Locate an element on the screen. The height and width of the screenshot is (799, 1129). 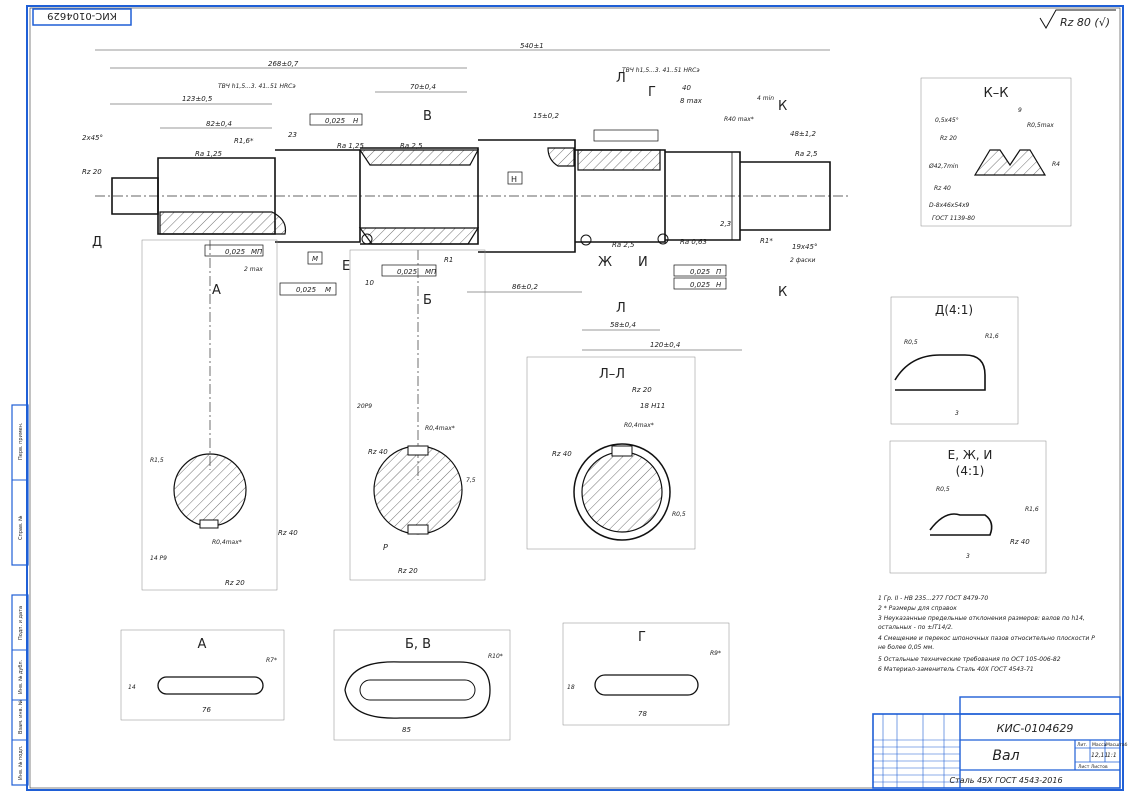
letter-k-top: К is located at coordinates (782, 106).